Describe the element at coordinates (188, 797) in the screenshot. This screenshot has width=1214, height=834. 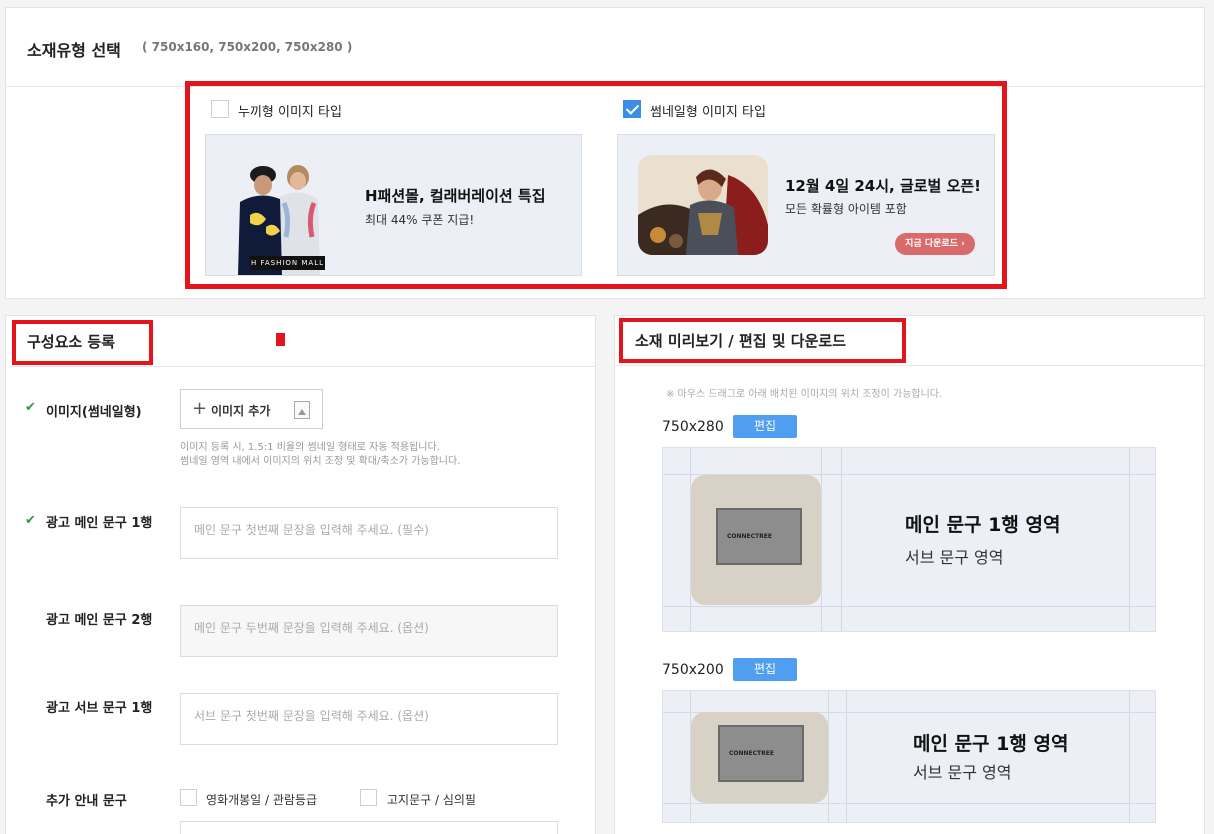
I see `release-rating-checkbox` at that location.